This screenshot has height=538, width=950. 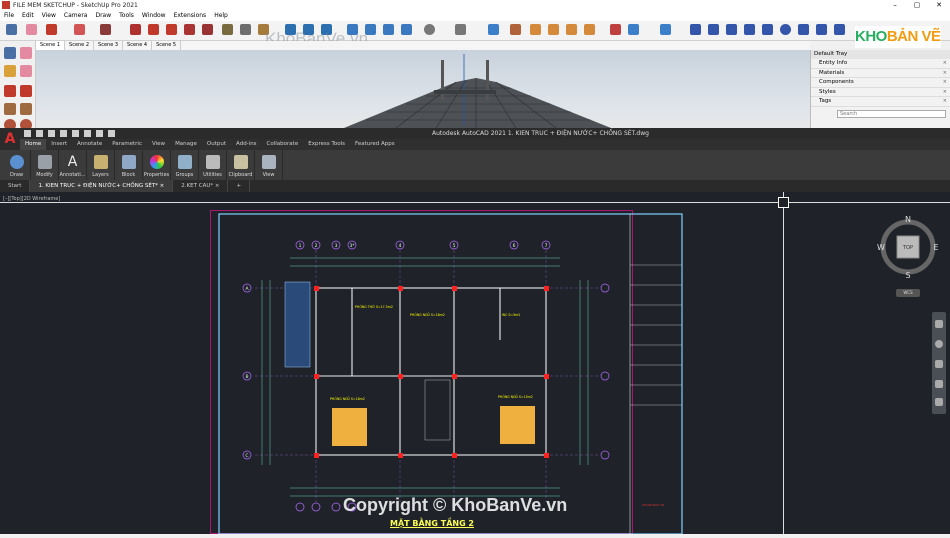 I want to click on tab-parametric: Parametric, so click(x=127, y=144).